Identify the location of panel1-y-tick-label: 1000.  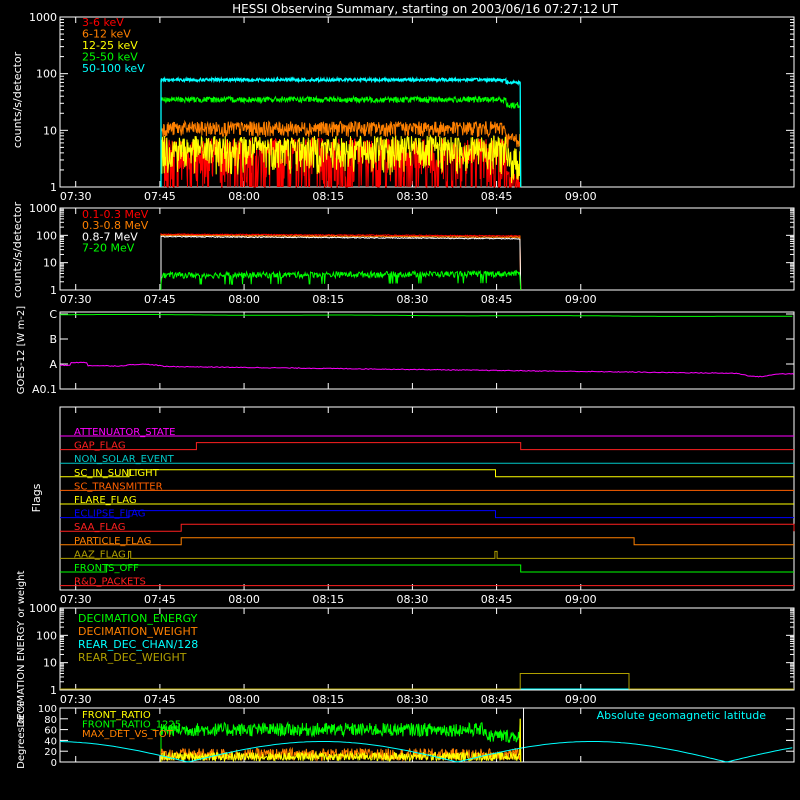
(43, 17).